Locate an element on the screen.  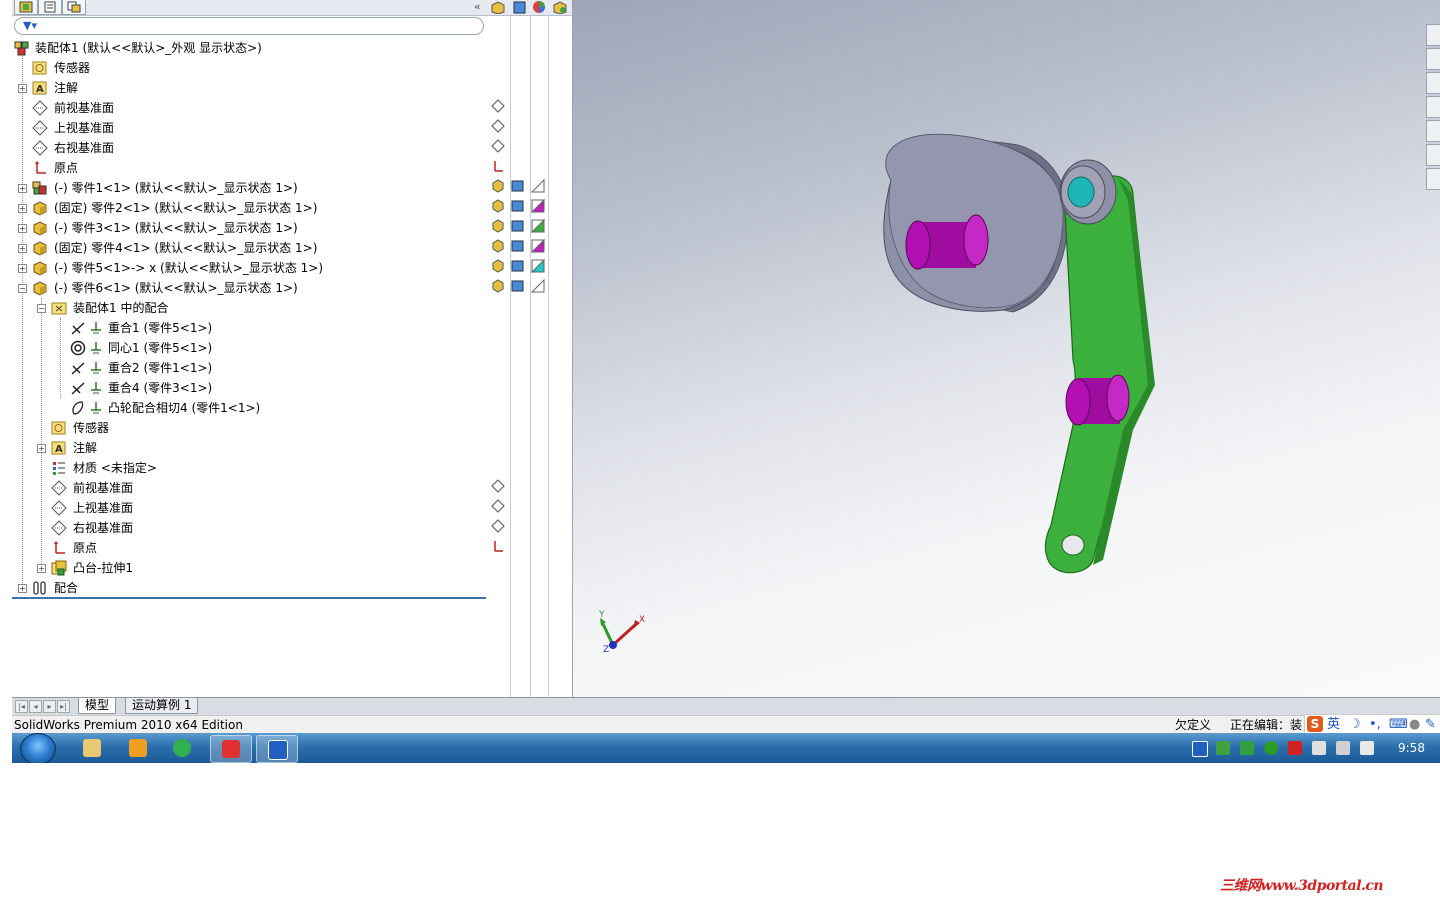
network-icon is located at coordinates (1343, 748).